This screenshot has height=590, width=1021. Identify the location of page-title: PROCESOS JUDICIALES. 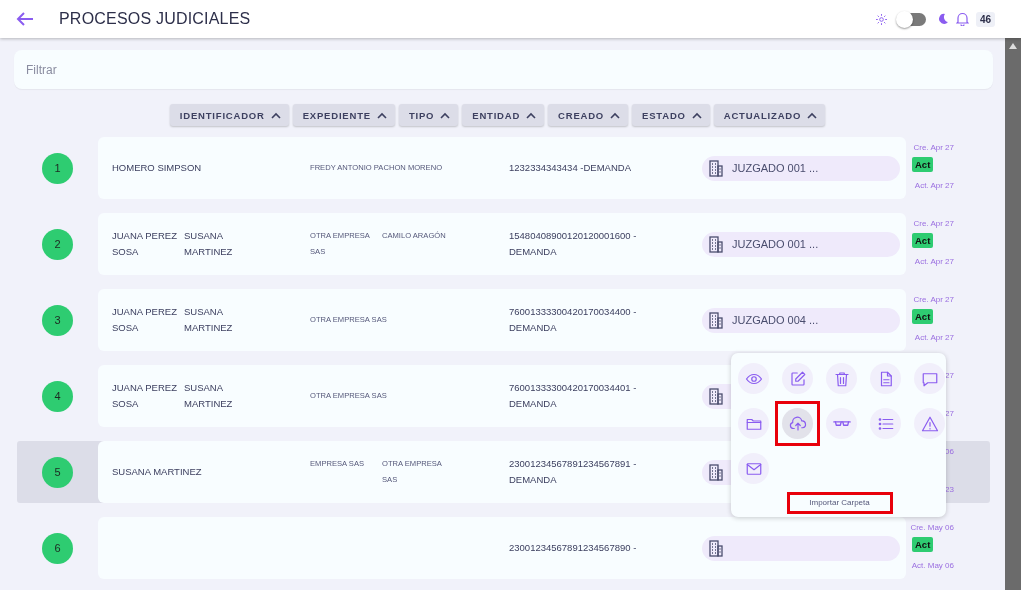
(155, 19).